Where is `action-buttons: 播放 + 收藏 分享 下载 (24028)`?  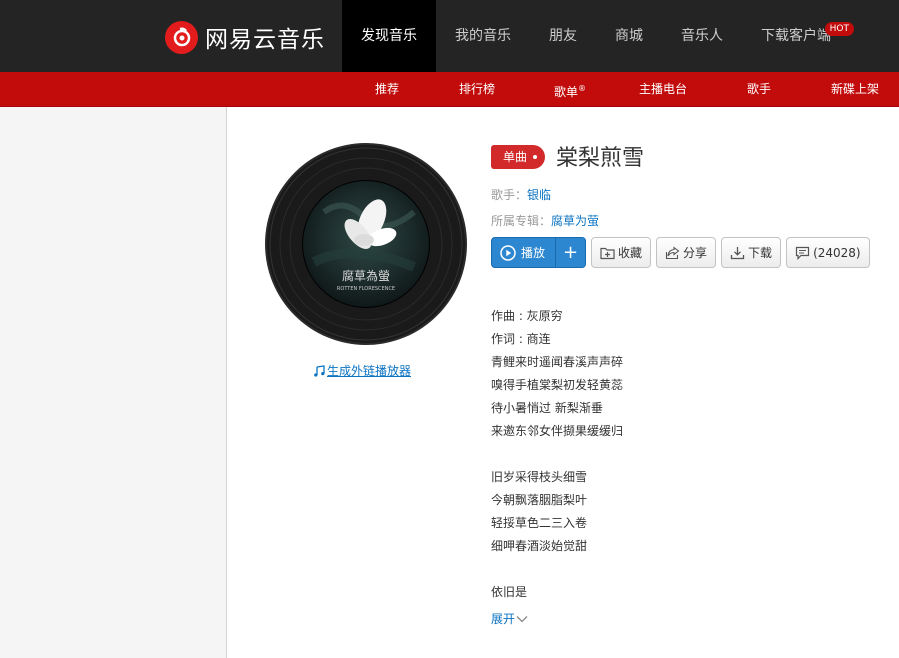 action-buttons: 播放 + 收藏 分享 下载 (24028) is located at coordinates (680, 252).